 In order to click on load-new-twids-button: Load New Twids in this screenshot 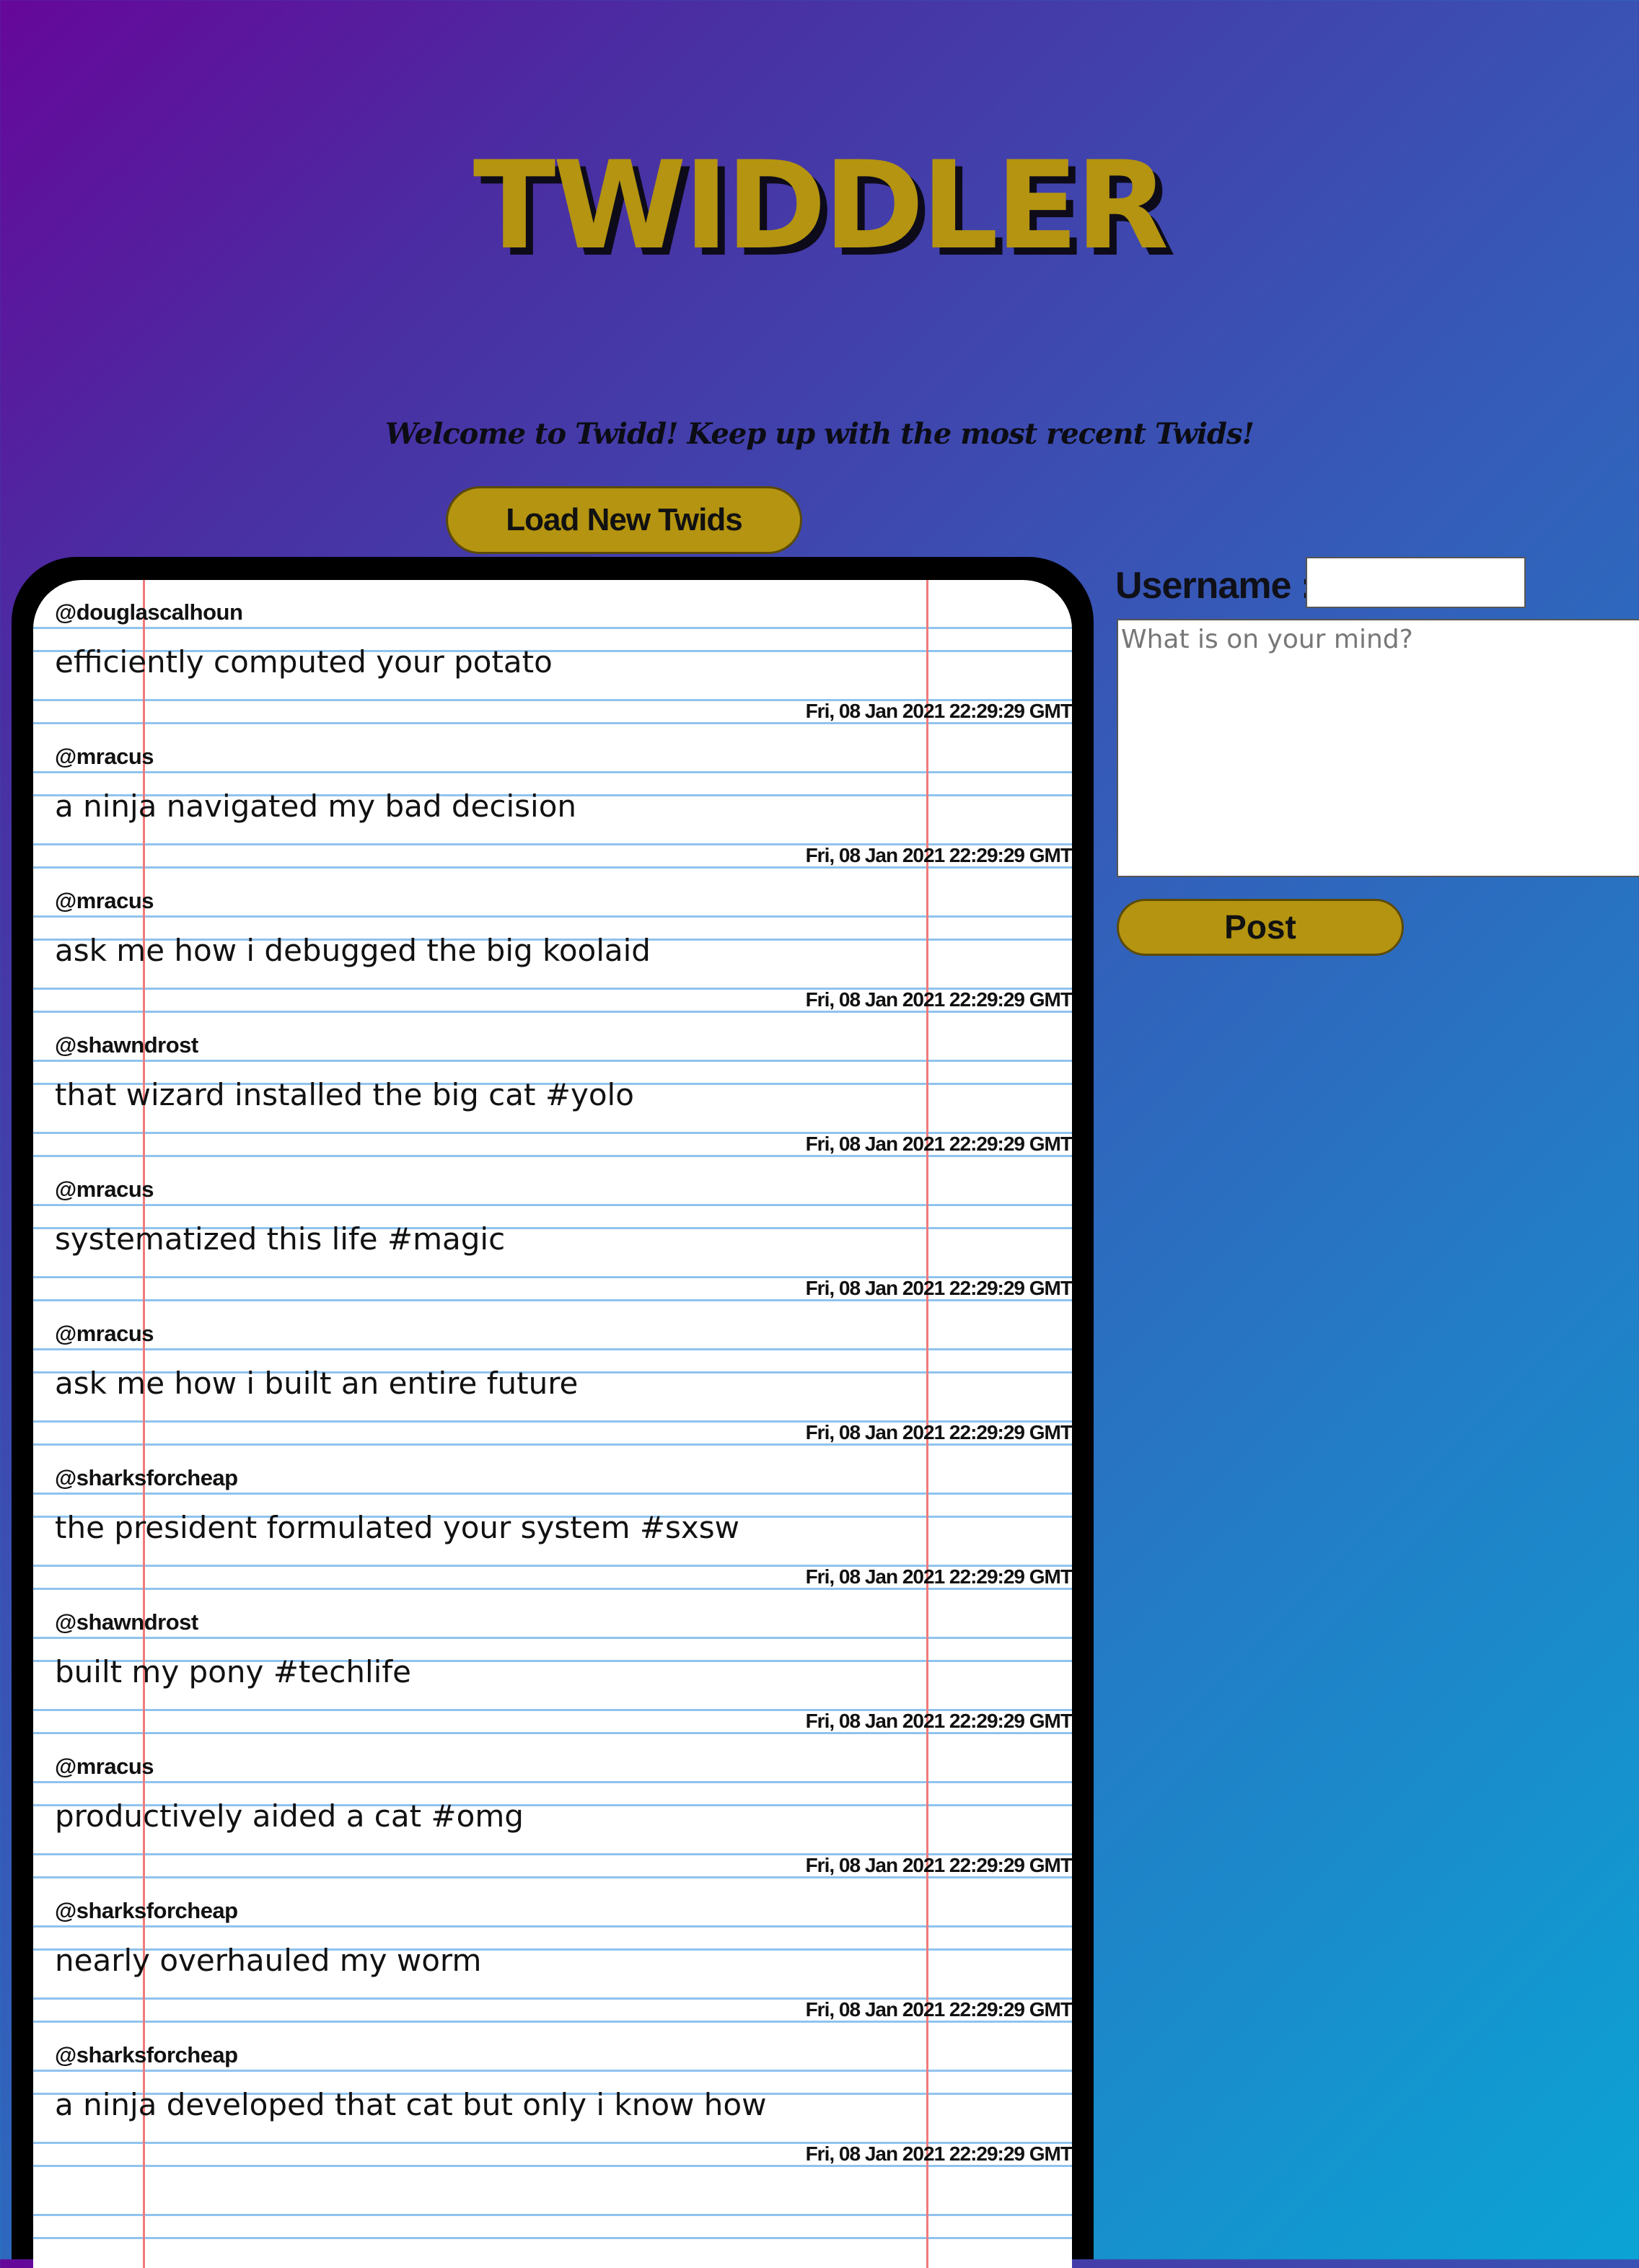, I will do `click(624, 520)`.